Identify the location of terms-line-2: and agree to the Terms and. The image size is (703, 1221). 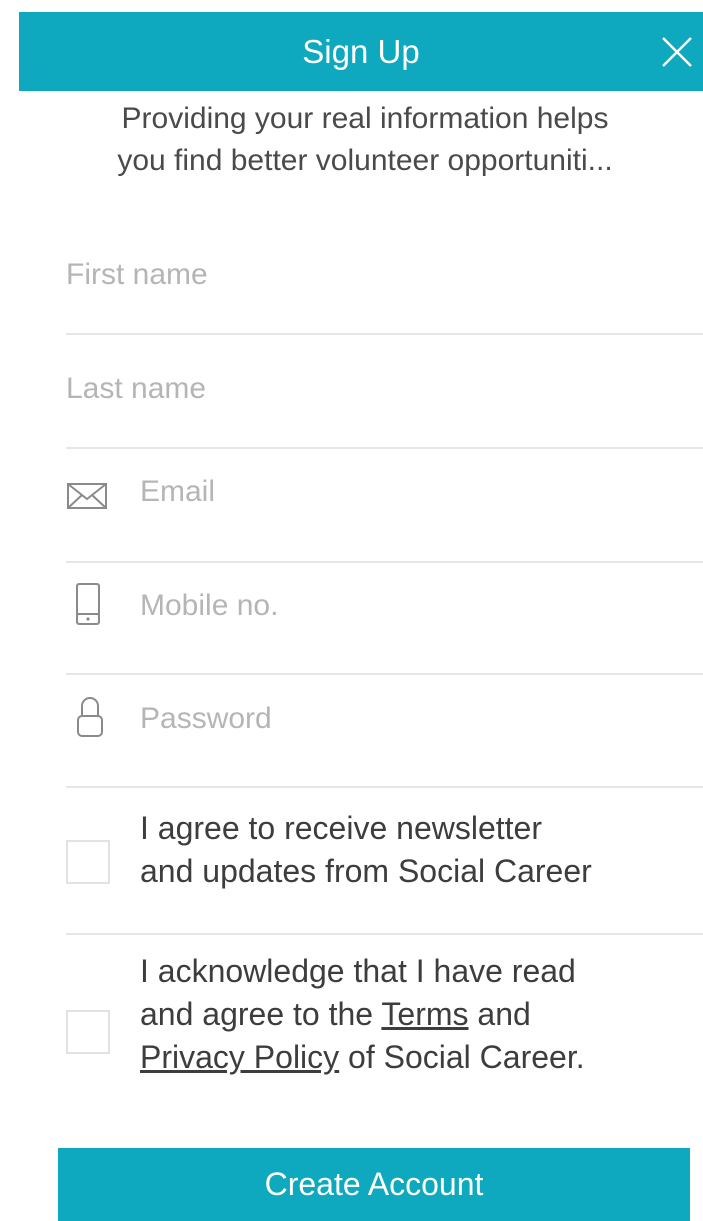
(421, 1014).